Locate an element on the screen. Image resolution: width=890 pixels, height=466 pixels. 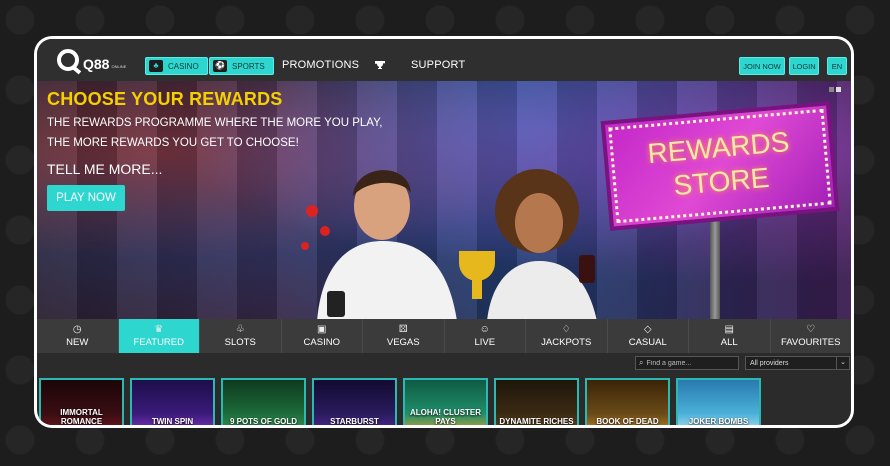
crown-icon: ♛ is located at coordinates (159, 329).